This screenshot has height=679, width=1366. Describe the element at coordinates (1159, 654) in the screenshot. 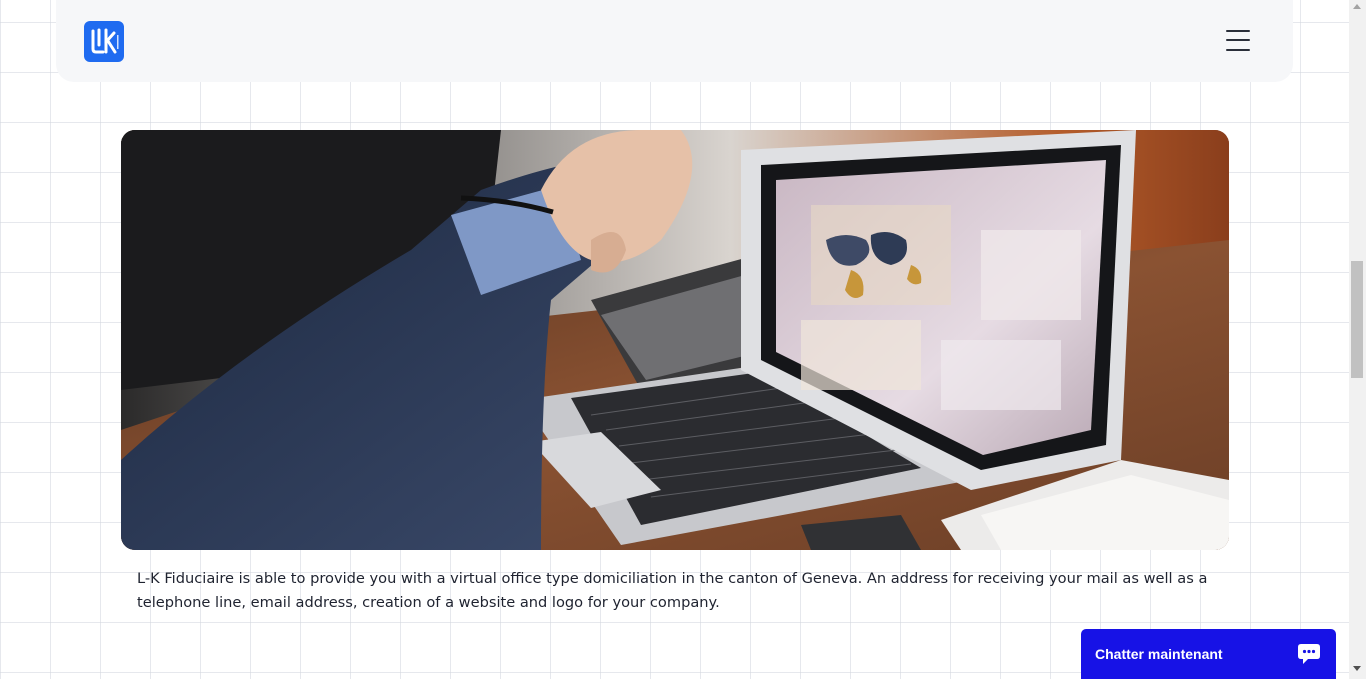

I see `chat-now-label: Chatter maintenant` at that location.